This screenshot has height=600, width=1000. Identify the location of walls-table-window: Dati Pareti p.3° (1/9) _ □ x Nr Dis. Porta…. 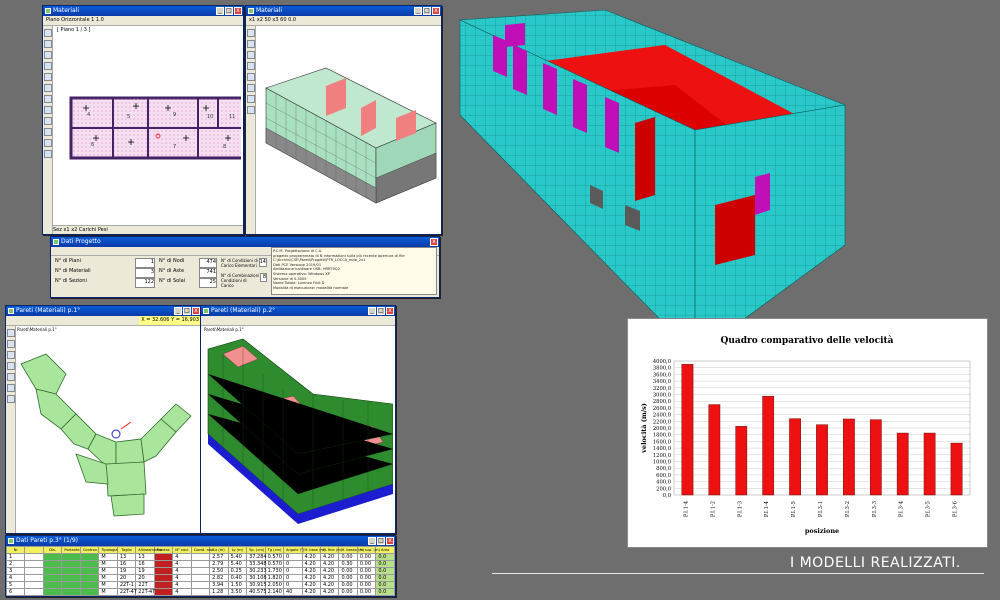
(200, 566).